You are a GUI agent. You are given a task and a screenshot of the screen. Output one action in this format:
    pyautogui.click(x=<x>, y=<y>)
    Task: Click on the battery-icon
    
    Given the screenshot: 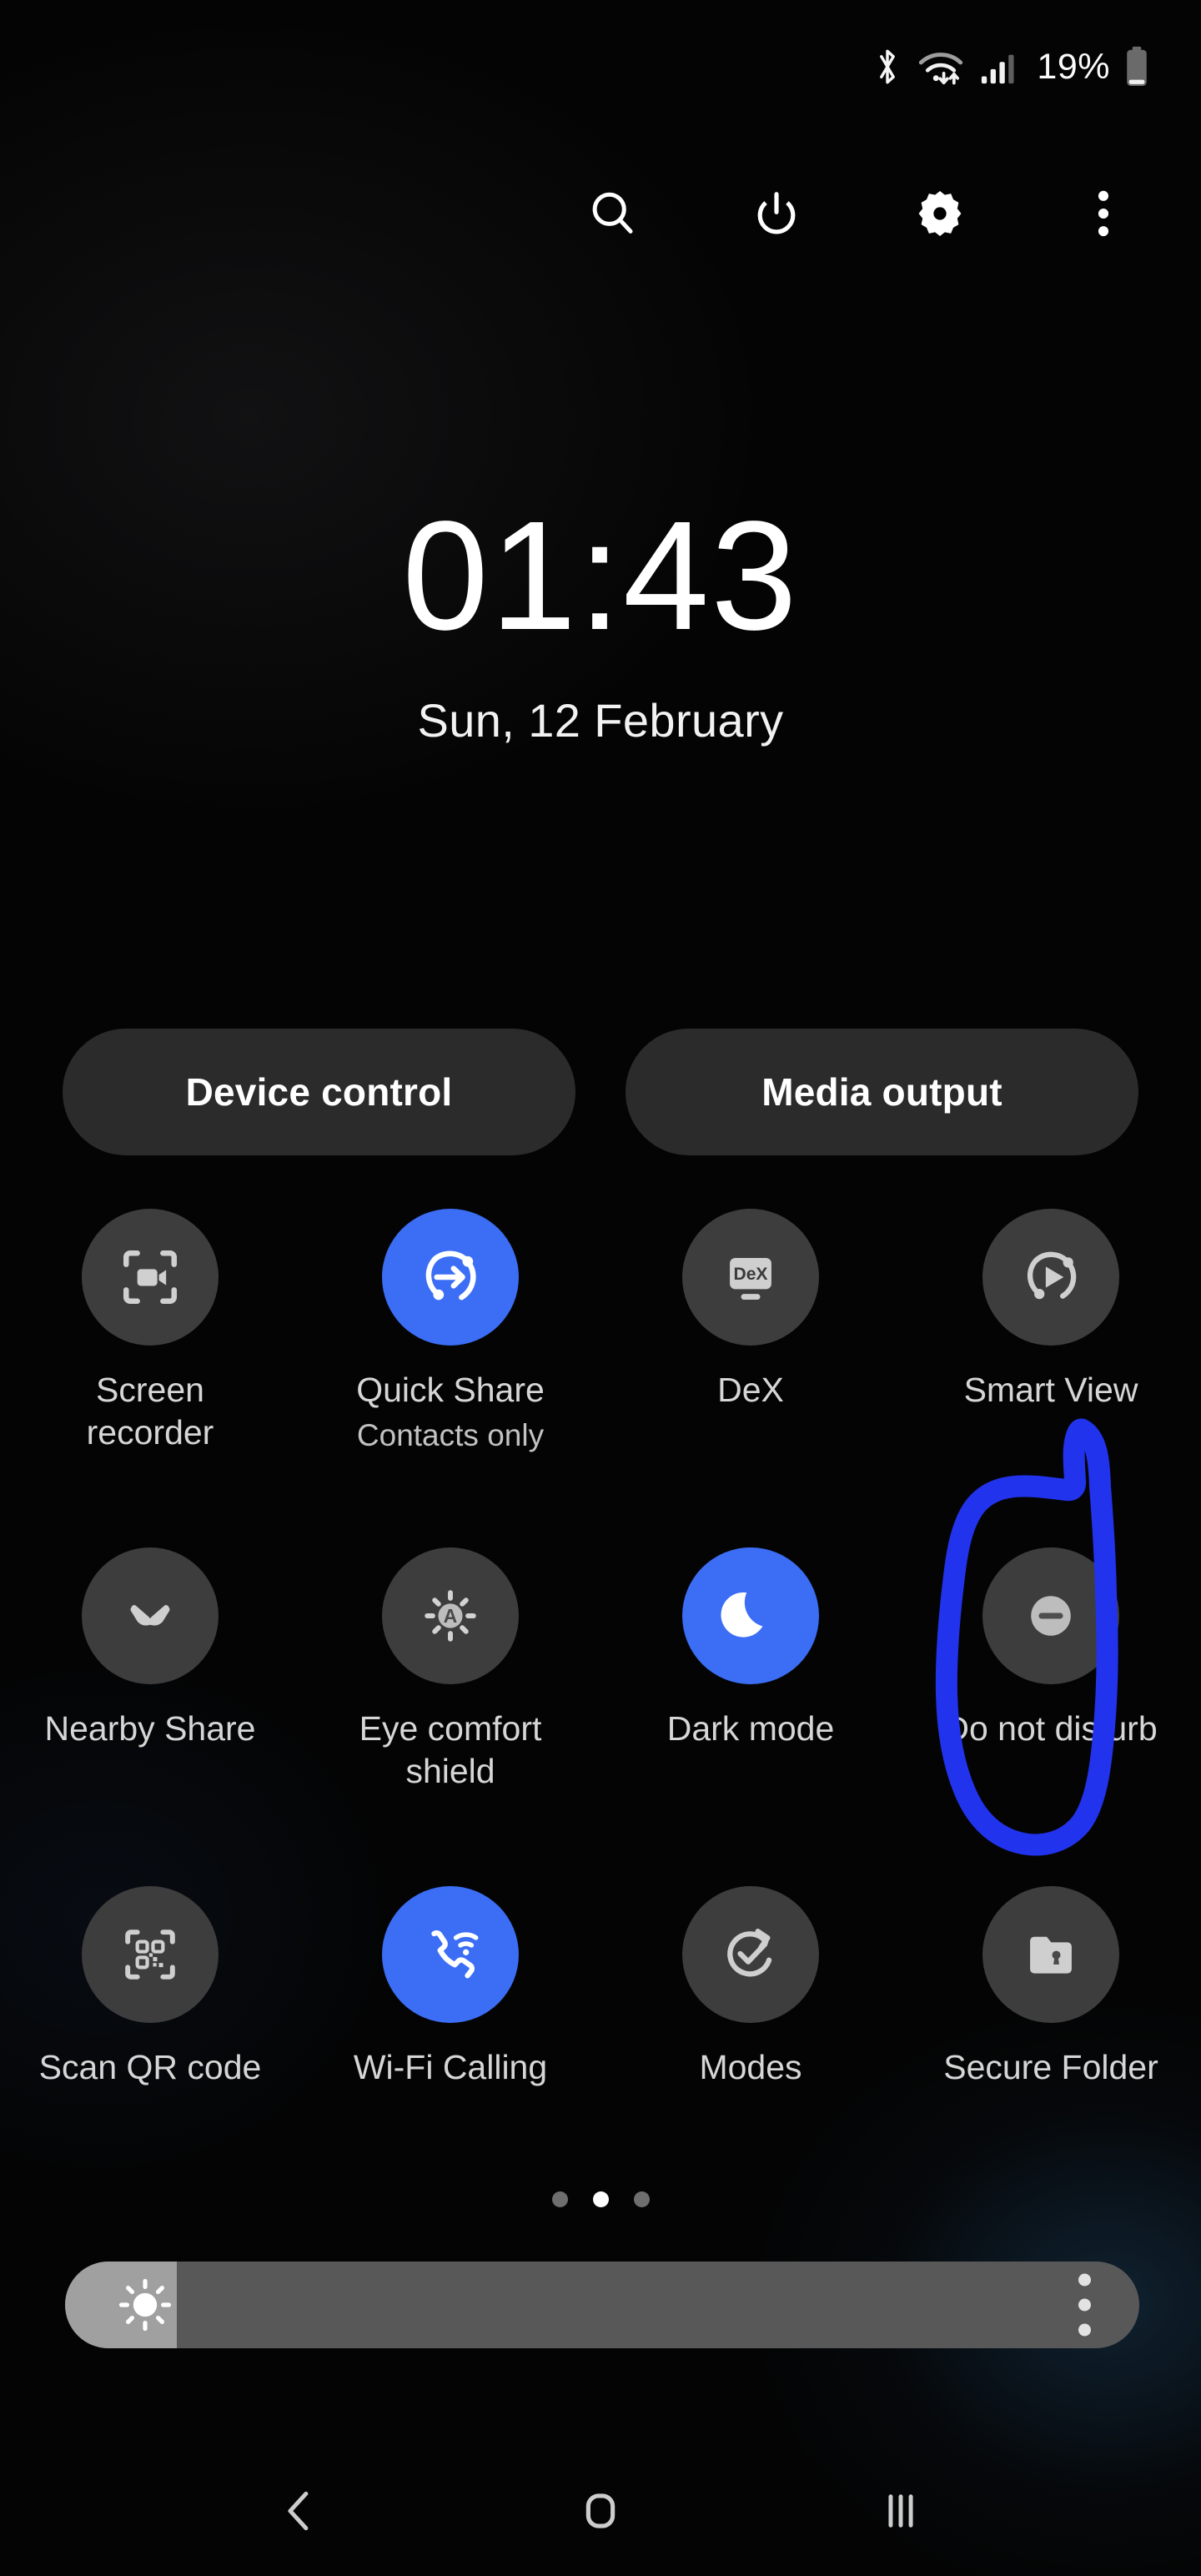 What is the action you would take?
    pyautogui.click(x=1137, y=67)
    